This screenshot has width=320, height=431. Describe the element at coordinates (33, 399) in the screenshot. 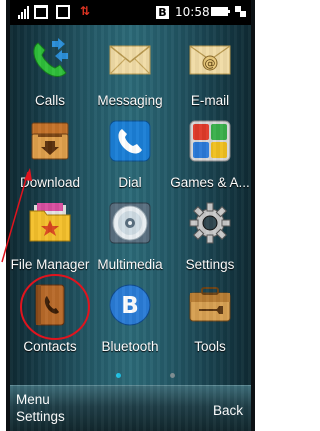

I see `menu-softkey-label: Menu` at that location.